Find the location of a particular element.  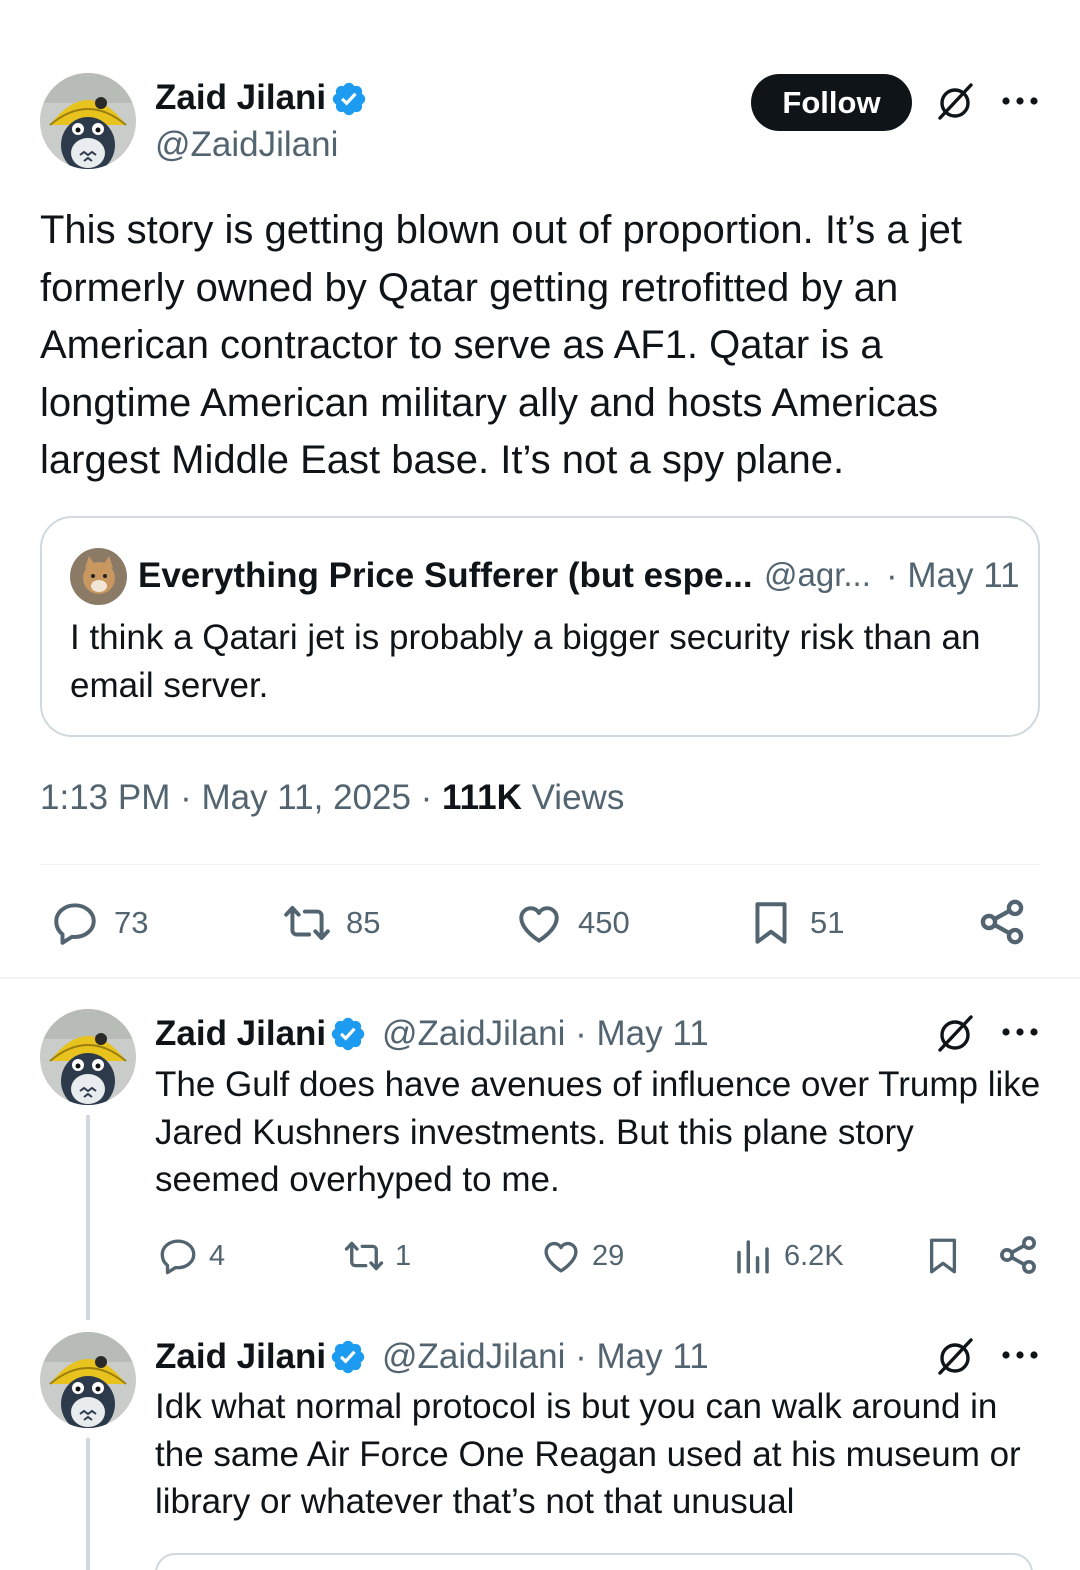

section-divider is located at coordinates (540, 978).